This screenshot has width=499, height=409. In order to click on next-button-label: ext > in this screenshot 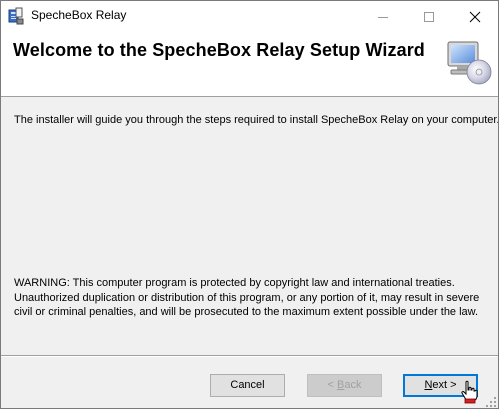, I will do `click(444, 385)`.